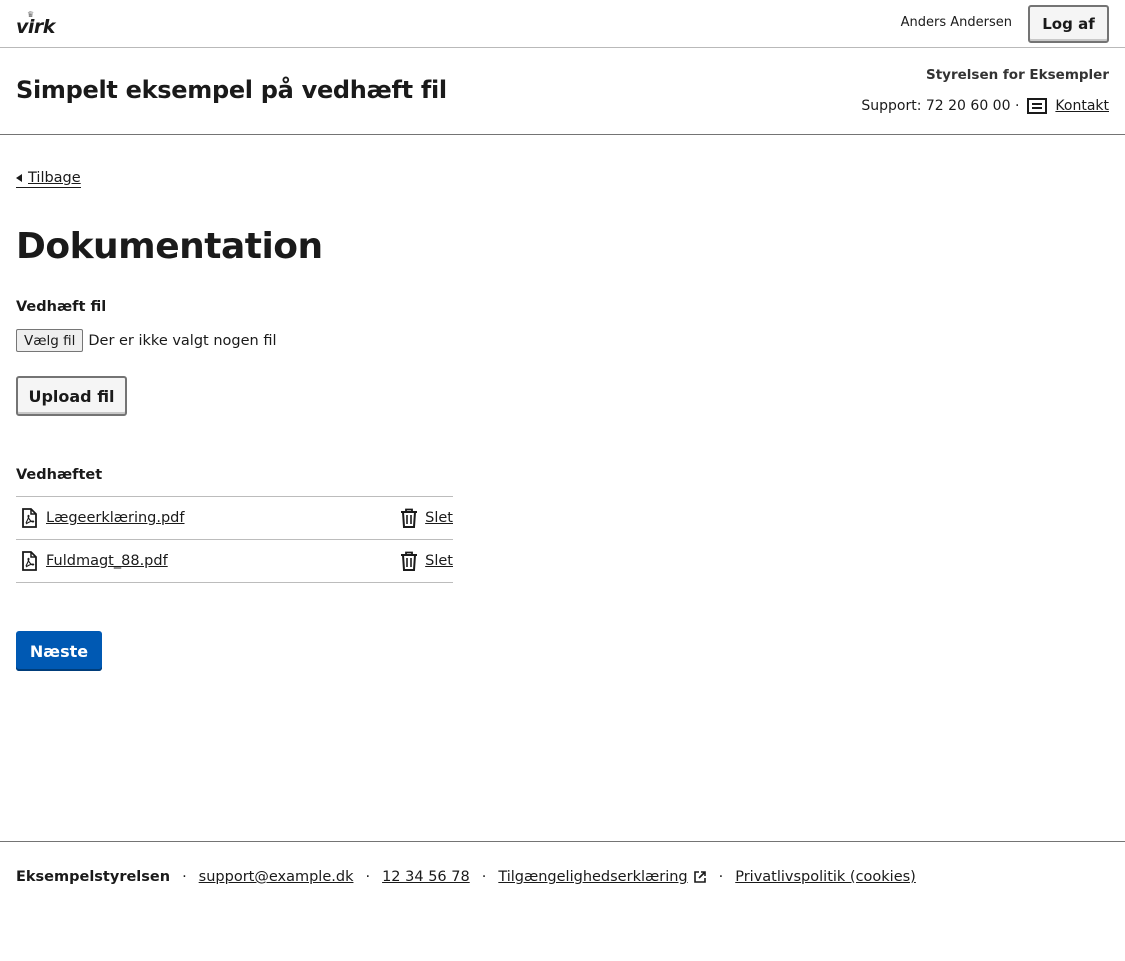  I want to click on logout-button: Log af, so click(1068, 24).